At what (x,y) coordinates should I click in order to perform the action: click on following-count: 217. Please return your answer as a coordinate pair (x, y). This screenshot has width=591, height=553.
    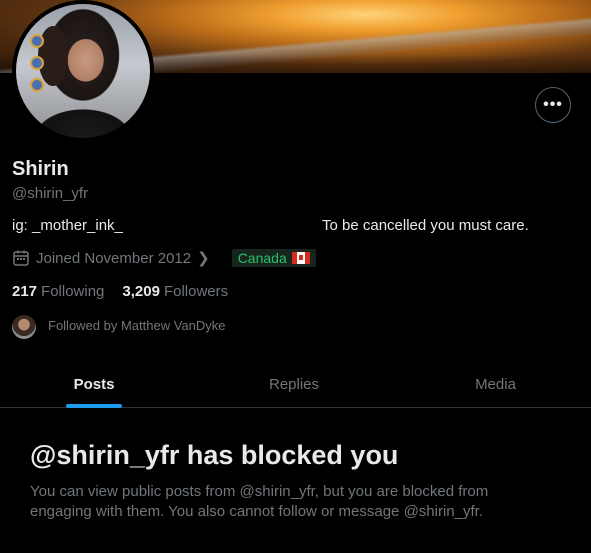
    Looking at the image, I should click on (25, 291).